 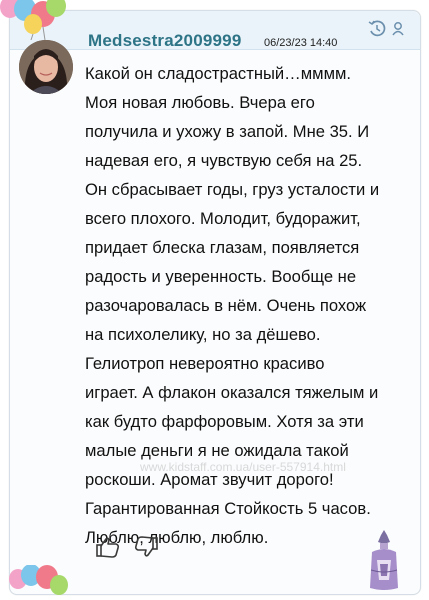 I want to click on thumbs-up-icon, so click(x=108, y=547).